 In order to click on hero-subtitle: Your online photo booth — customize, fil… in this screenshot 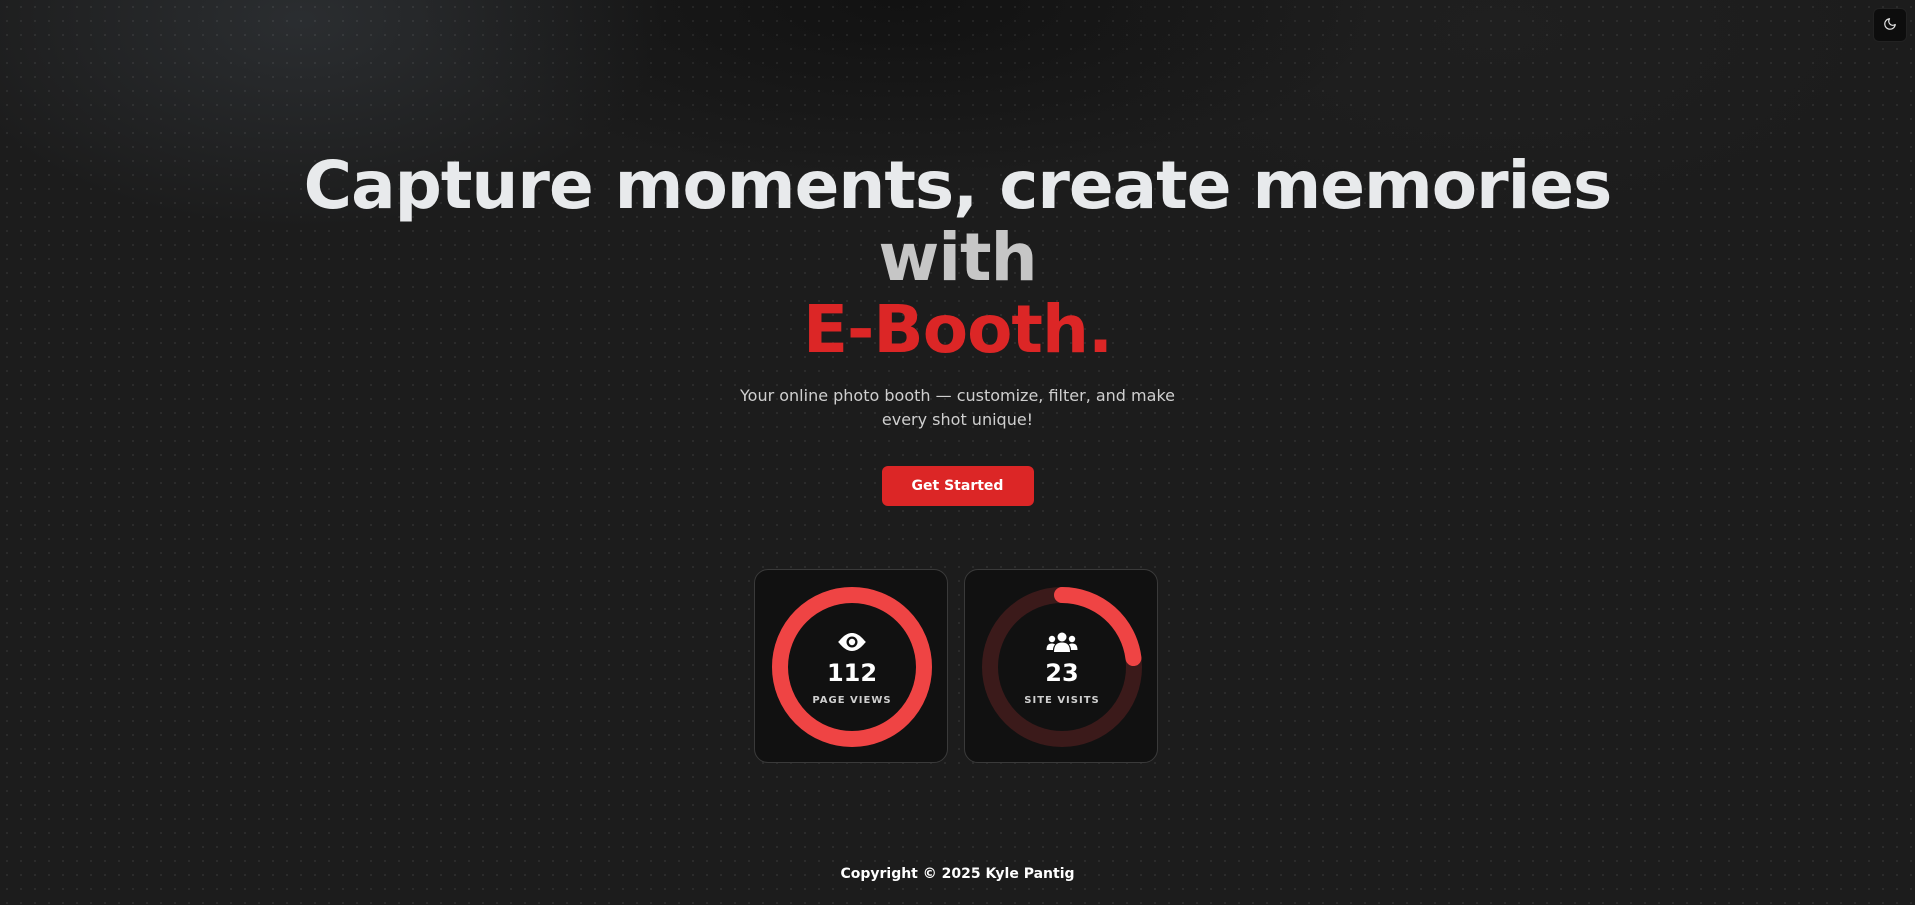, I will do `click(957, 407)`.